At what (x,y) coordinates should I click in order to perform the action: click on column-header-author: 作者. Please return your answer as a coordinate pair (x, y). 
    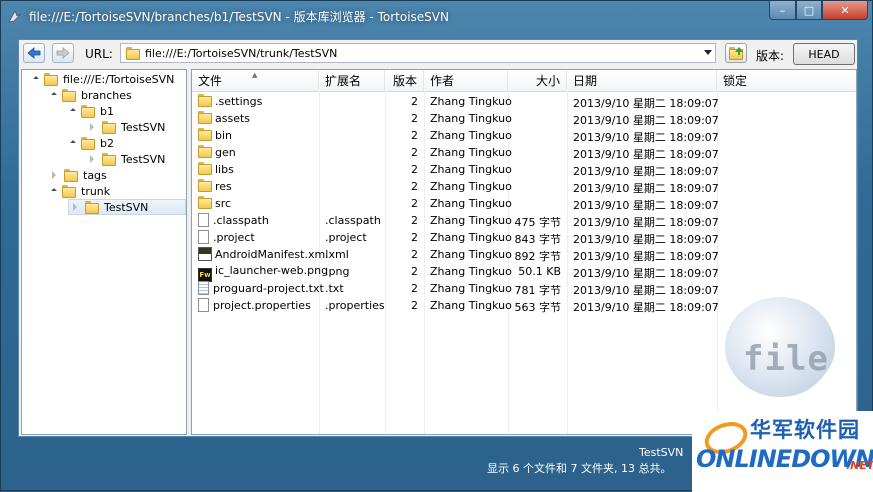
    Looking at the image, I should click on (466, 80).